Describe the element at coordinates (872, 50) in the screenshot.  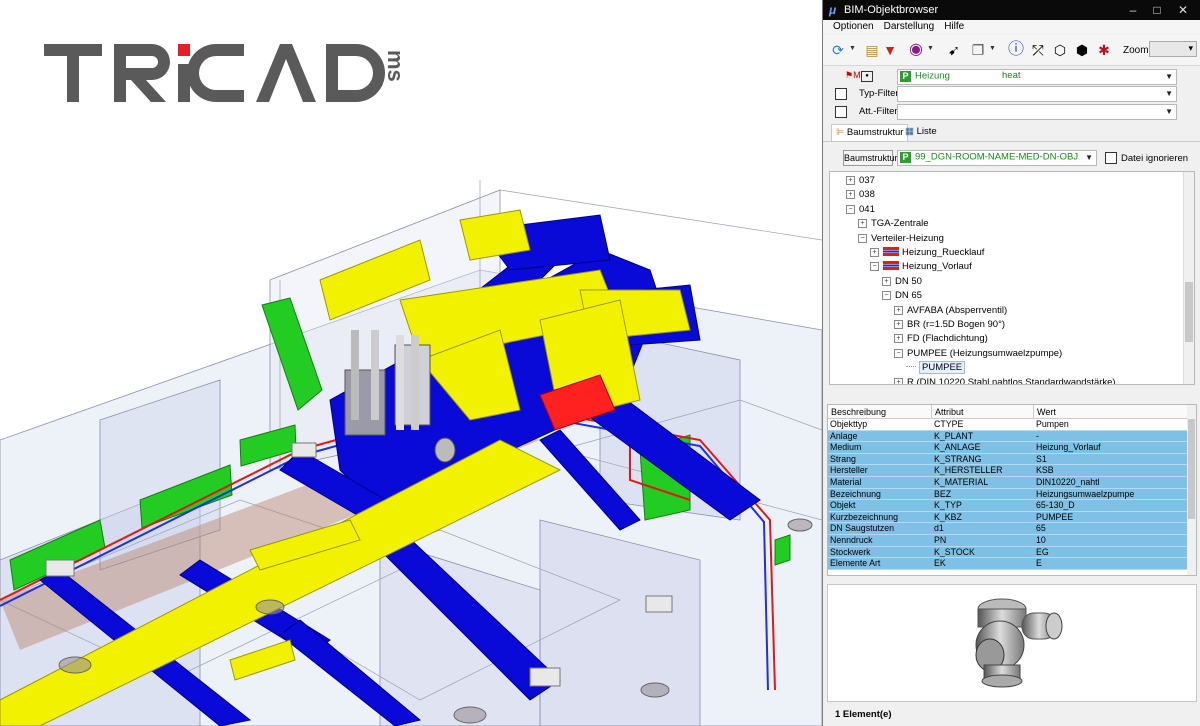
I see `list-filter-icon: ▤` at that location.